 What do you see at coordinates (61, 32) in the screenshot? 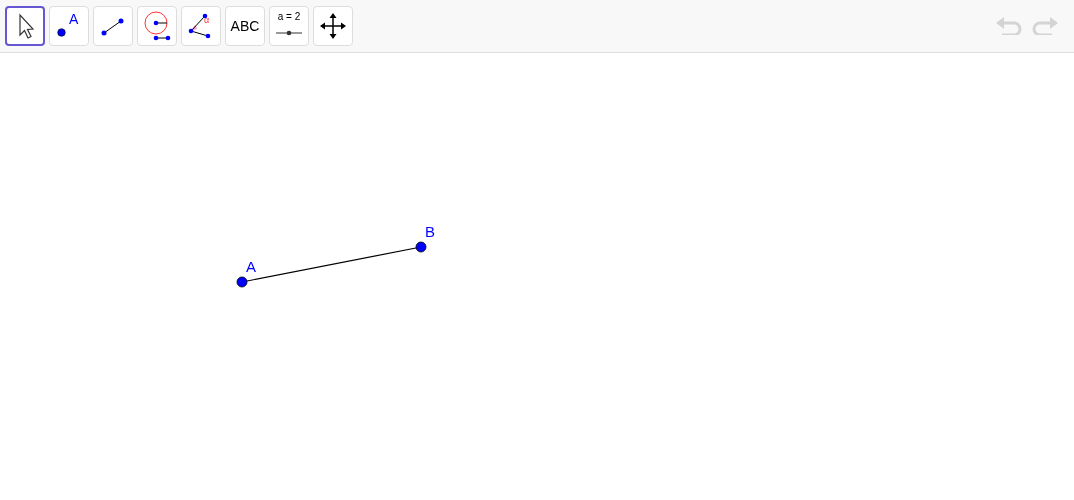
I see `point-icon` at bounding box center [61, 32].